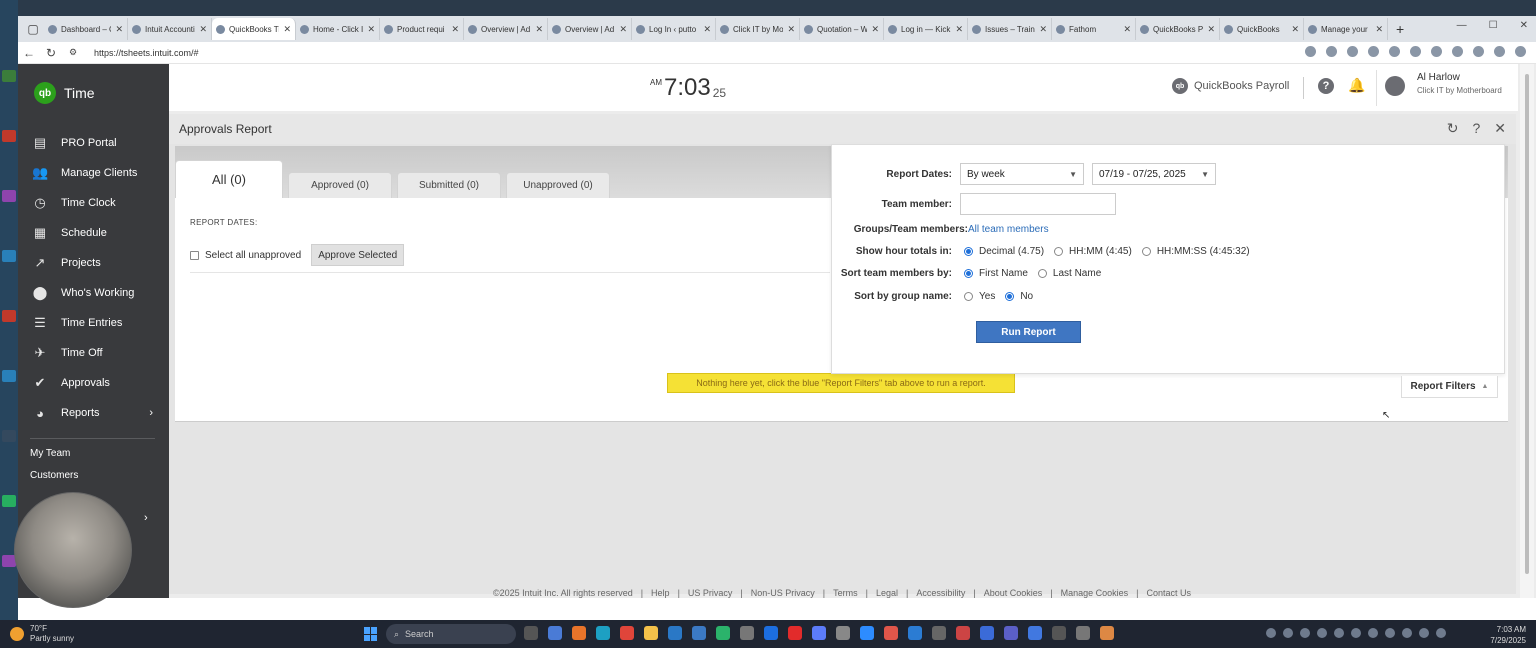  What do you see at coordinates (675, 633) in the screenshot?
I see `outlook-icon` at bounding box center [675, 633].